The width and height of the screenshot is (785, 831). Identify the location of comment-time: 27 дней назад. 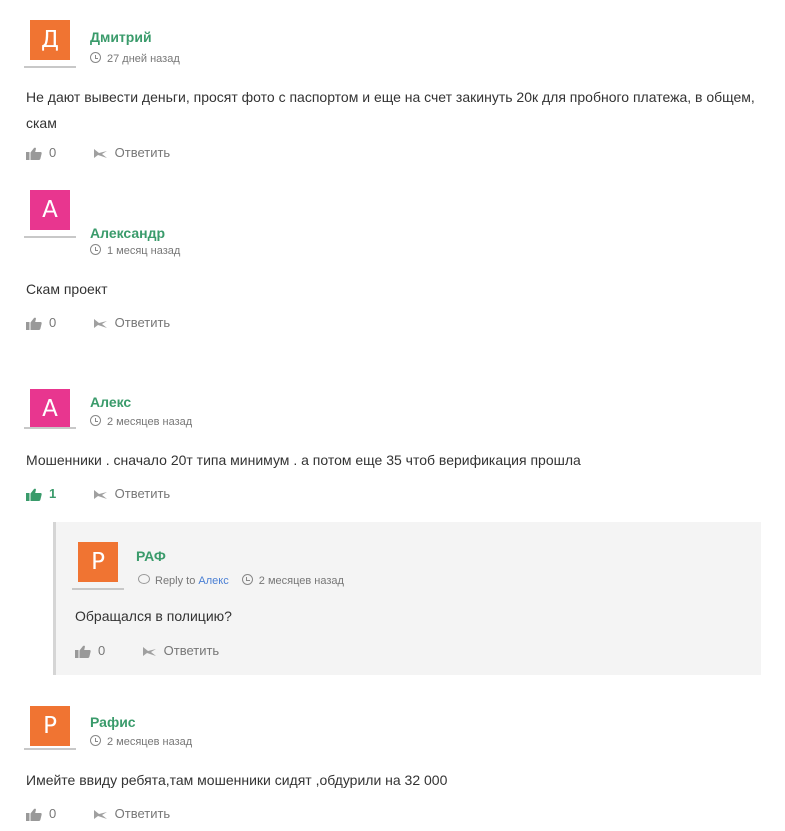
(143, 59).